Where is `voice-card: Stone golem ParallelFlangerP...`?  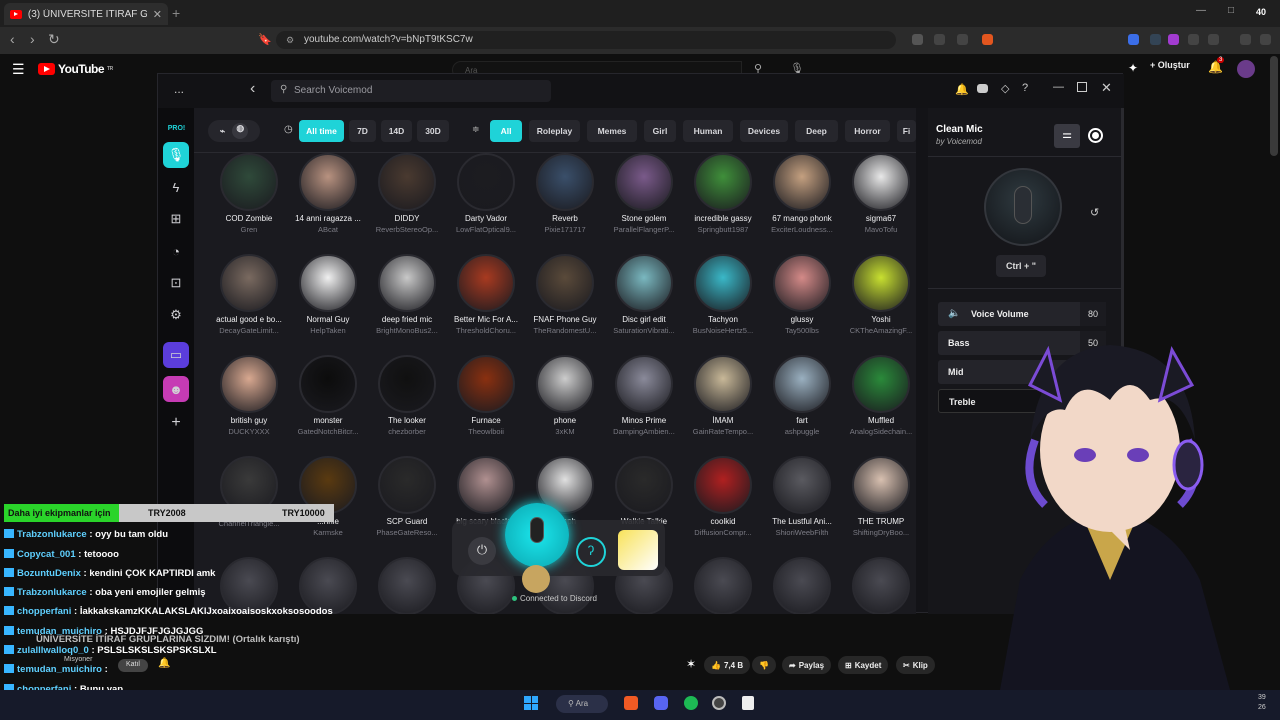 voice-card: Stone golem ParallelFlangerP... is located at coordinates (644, 203).